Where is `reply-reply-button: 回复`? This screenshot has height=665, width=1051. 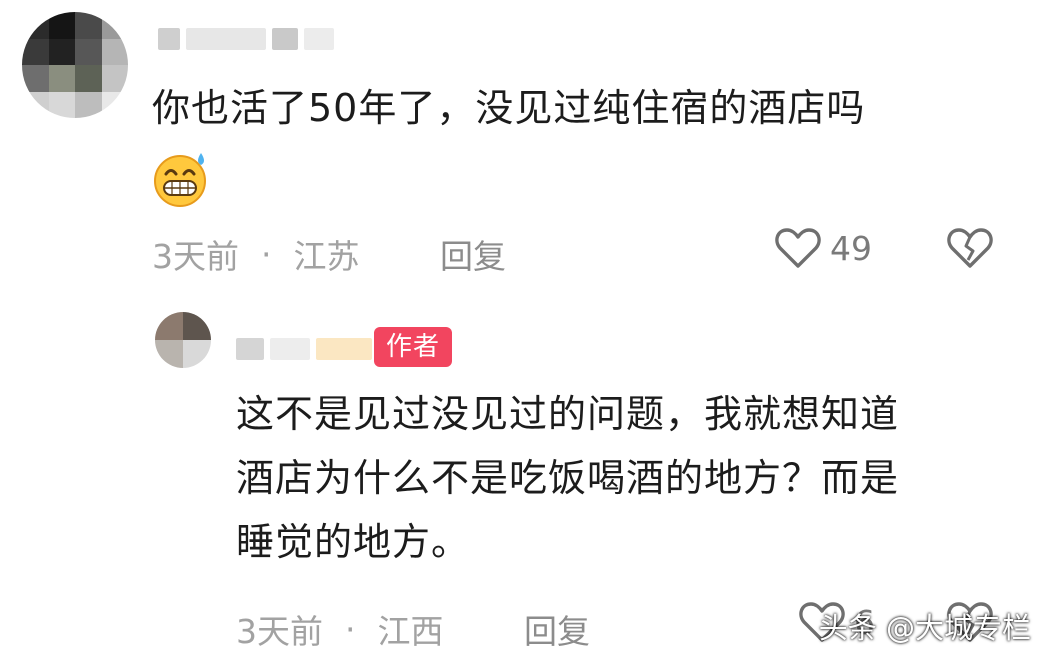
reply-reply-button: 回复 is located at coordinates (557, 629).